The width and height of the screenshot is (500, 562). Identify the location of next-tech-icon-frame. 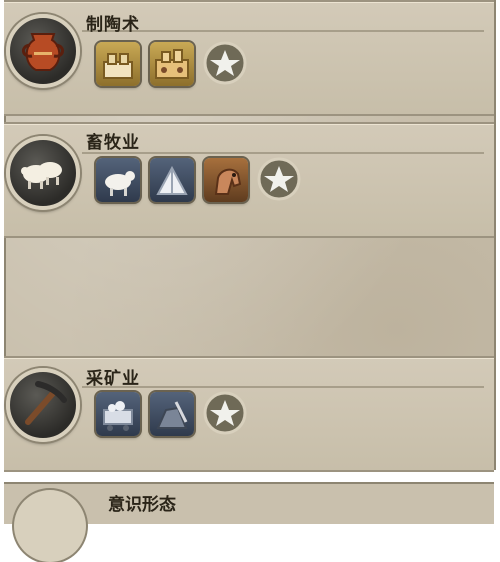
(50, 526).